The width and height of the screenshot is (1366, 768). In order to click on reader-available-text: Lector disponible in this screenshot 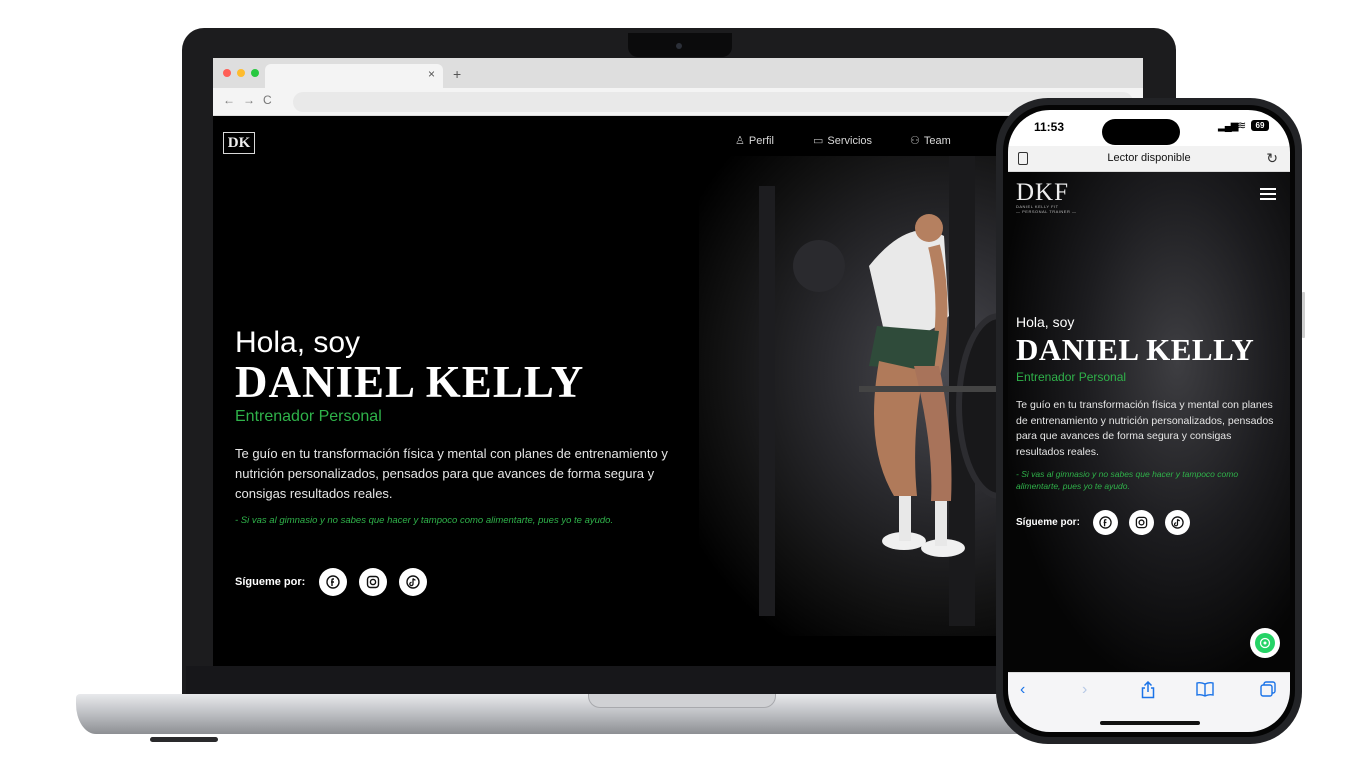, I will do `click(1149, 158)`.